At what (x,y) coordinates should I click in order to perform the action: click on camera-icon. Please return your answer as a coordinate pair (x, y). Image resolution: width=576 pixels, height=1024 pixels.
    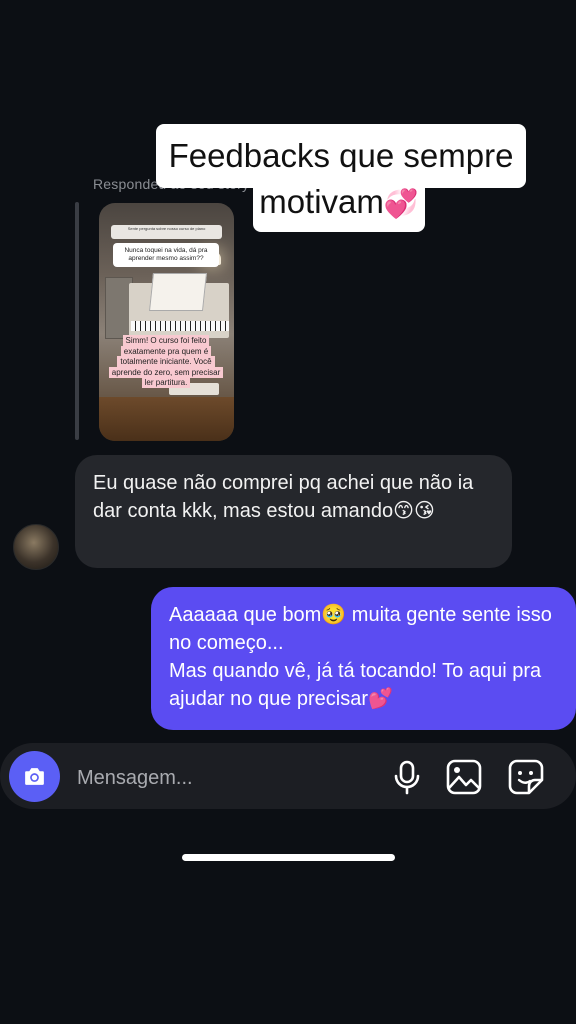
    Looking at the image, I should click on (34, 776).